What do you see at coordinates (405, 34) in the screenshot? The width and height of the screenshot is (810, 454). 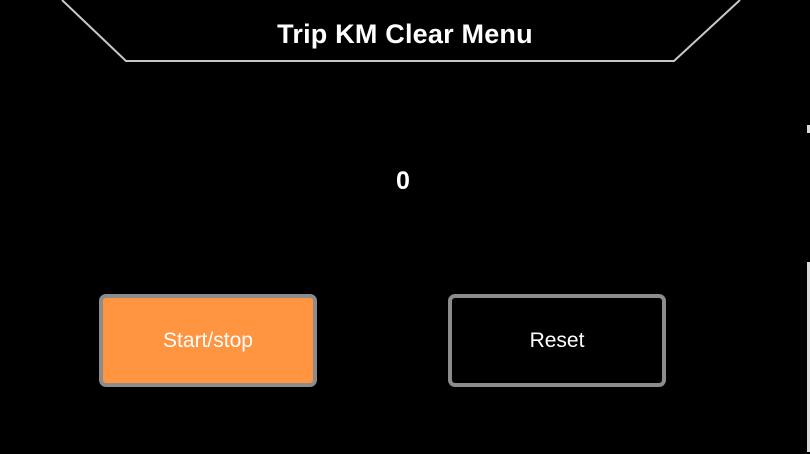 I see `page-title: Trip KM Clear Menu` at bounding box center [405, 34].